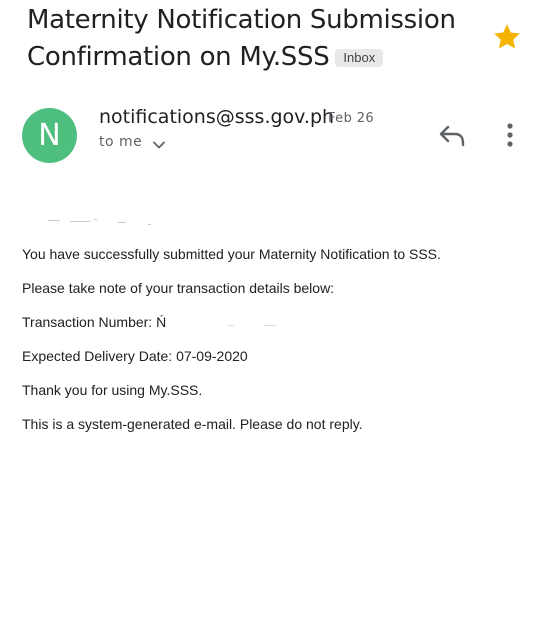 This screenshot has height=637, width=540. Describe the element at coordinates (510, 136) in the screenshot. I see `more-vert-icon` at that location.